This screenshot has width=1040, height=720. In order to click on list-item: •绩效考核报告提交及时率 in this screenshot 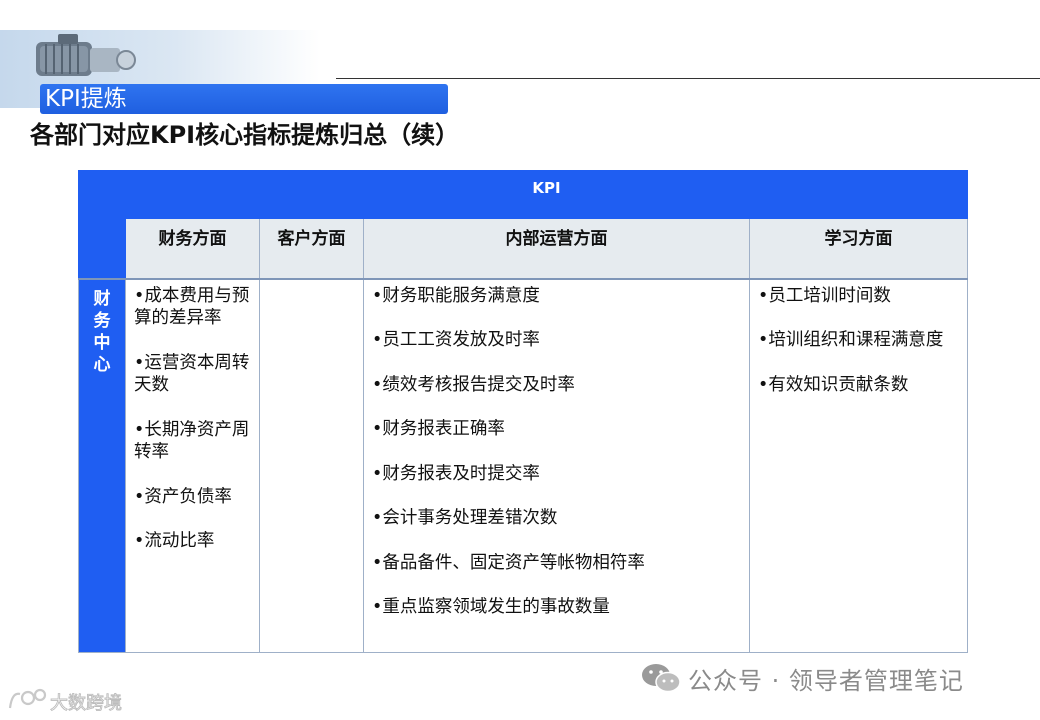, I will do `click(473, 384)`.